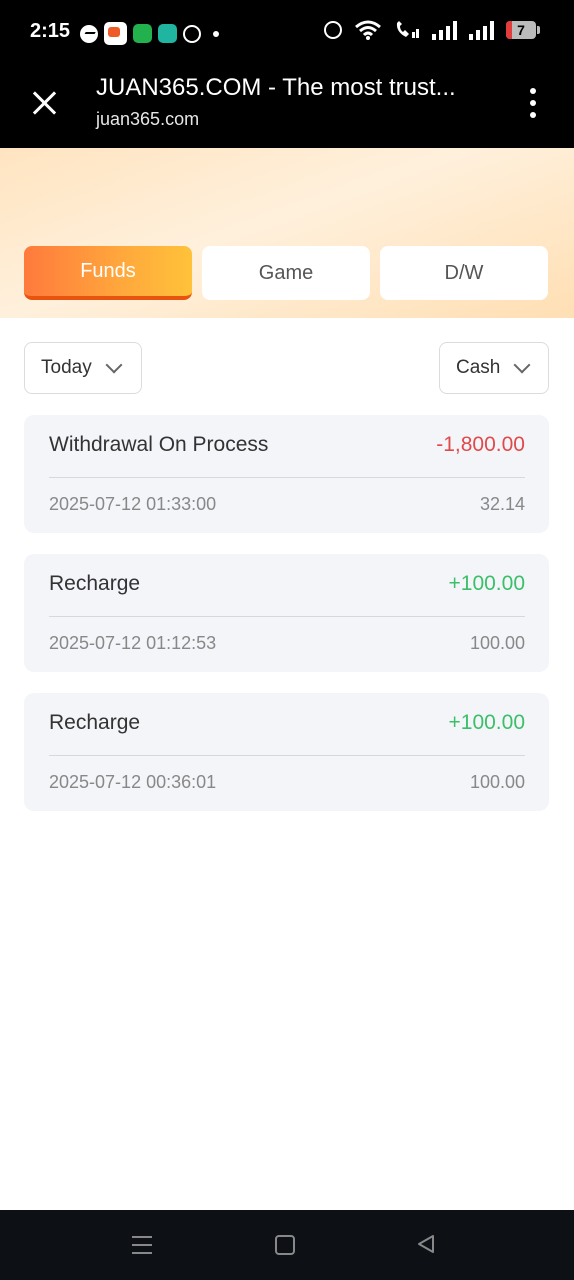 This screenshot has width=574, height=1280. I want to click on tab-game: Game, so click(286, 273).